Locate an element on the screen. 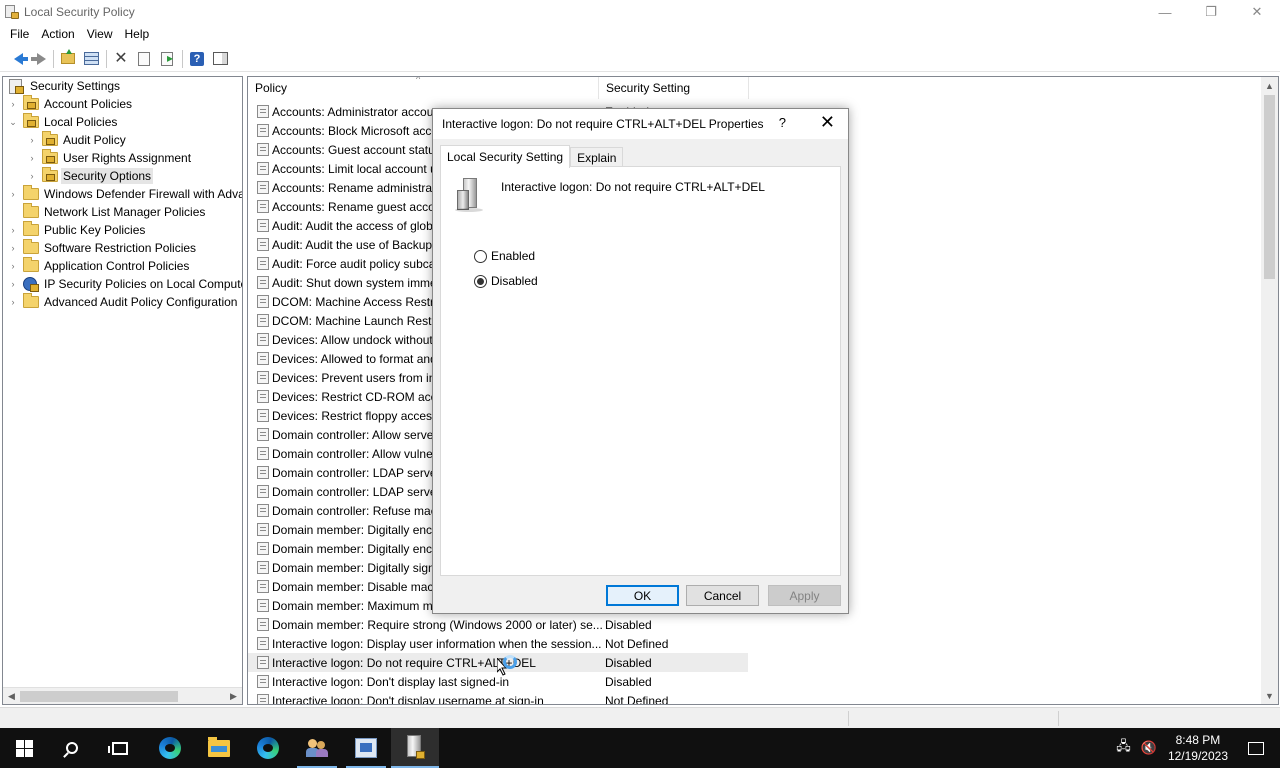  tree-item-account-policies: › Account Policies is located at coordinates (70, 104).